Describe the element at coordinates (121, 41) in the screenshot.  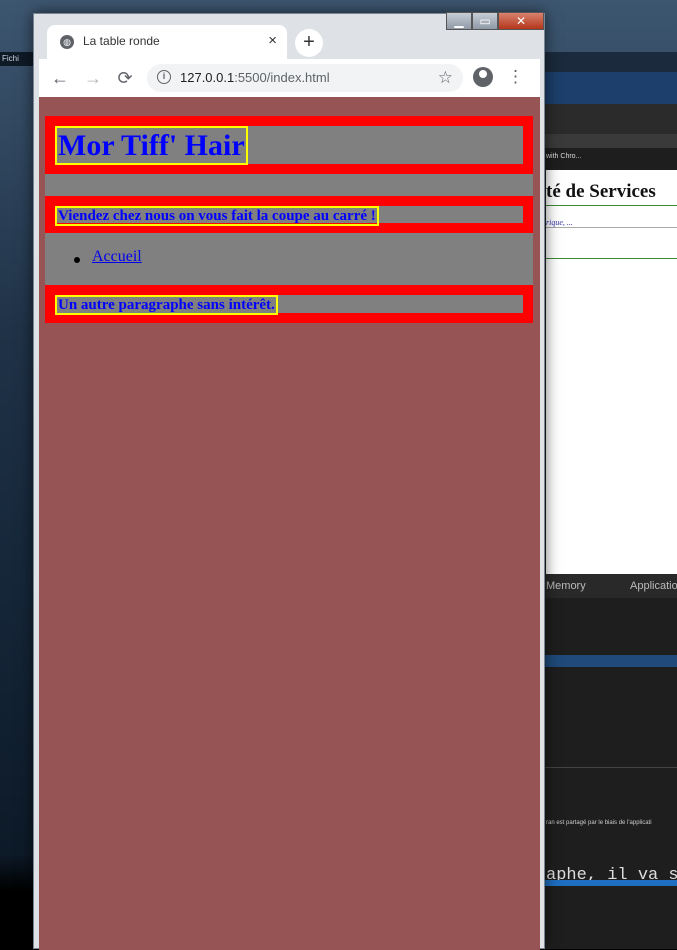
I see `tab-title: La table ronde` at that location.